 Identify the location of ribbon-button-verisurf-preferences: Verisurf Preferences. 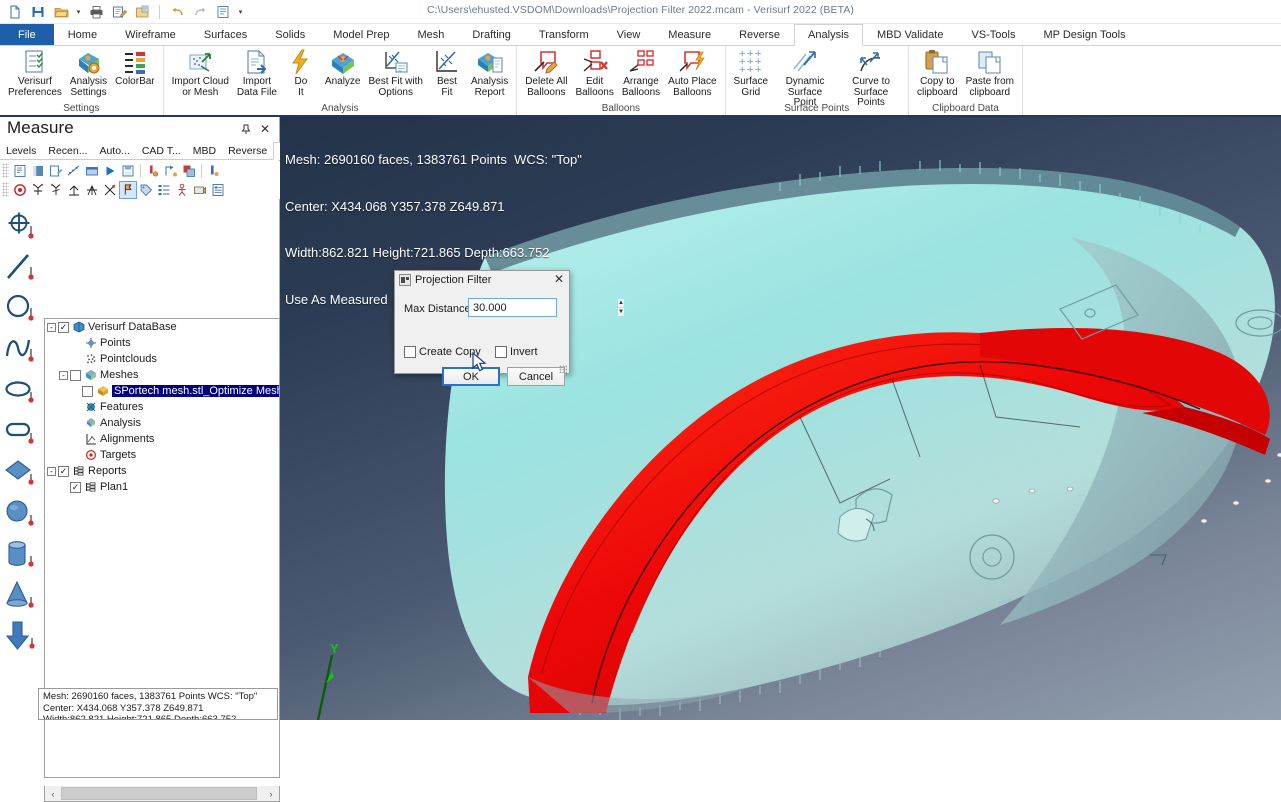
(35, 72).